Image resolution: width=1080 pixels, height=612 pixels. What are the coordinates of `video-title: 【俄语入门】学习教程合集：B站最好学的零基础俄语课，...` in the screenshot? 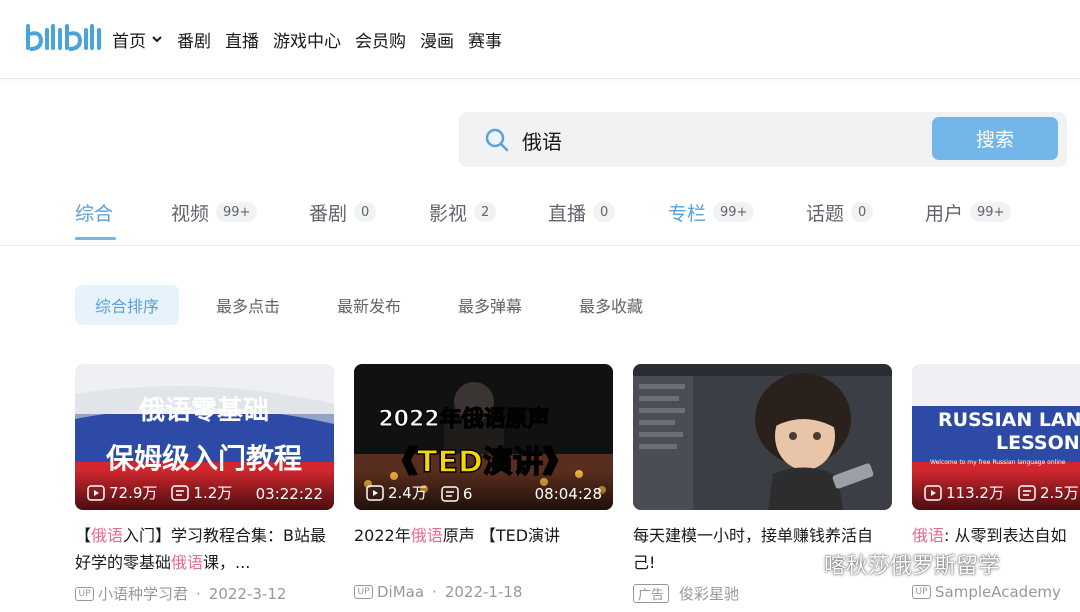 It's located at (204, 549).